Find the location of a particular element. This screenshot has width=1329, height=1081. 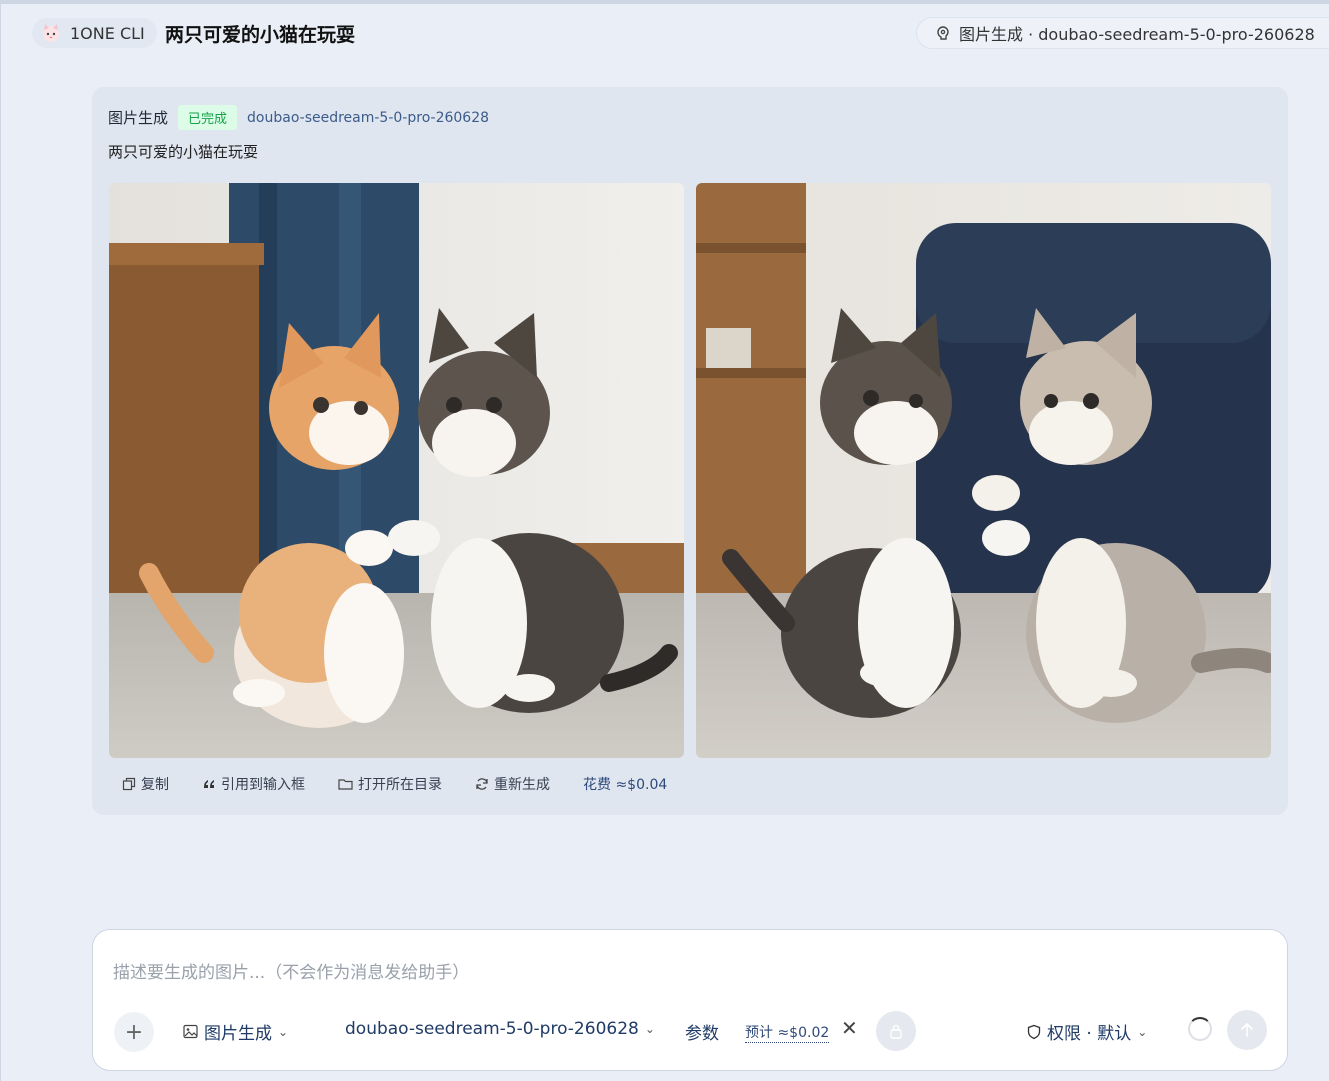

permission-selector: 权限 · 默认 ⌄ is located at coordinates (1087, 1031).